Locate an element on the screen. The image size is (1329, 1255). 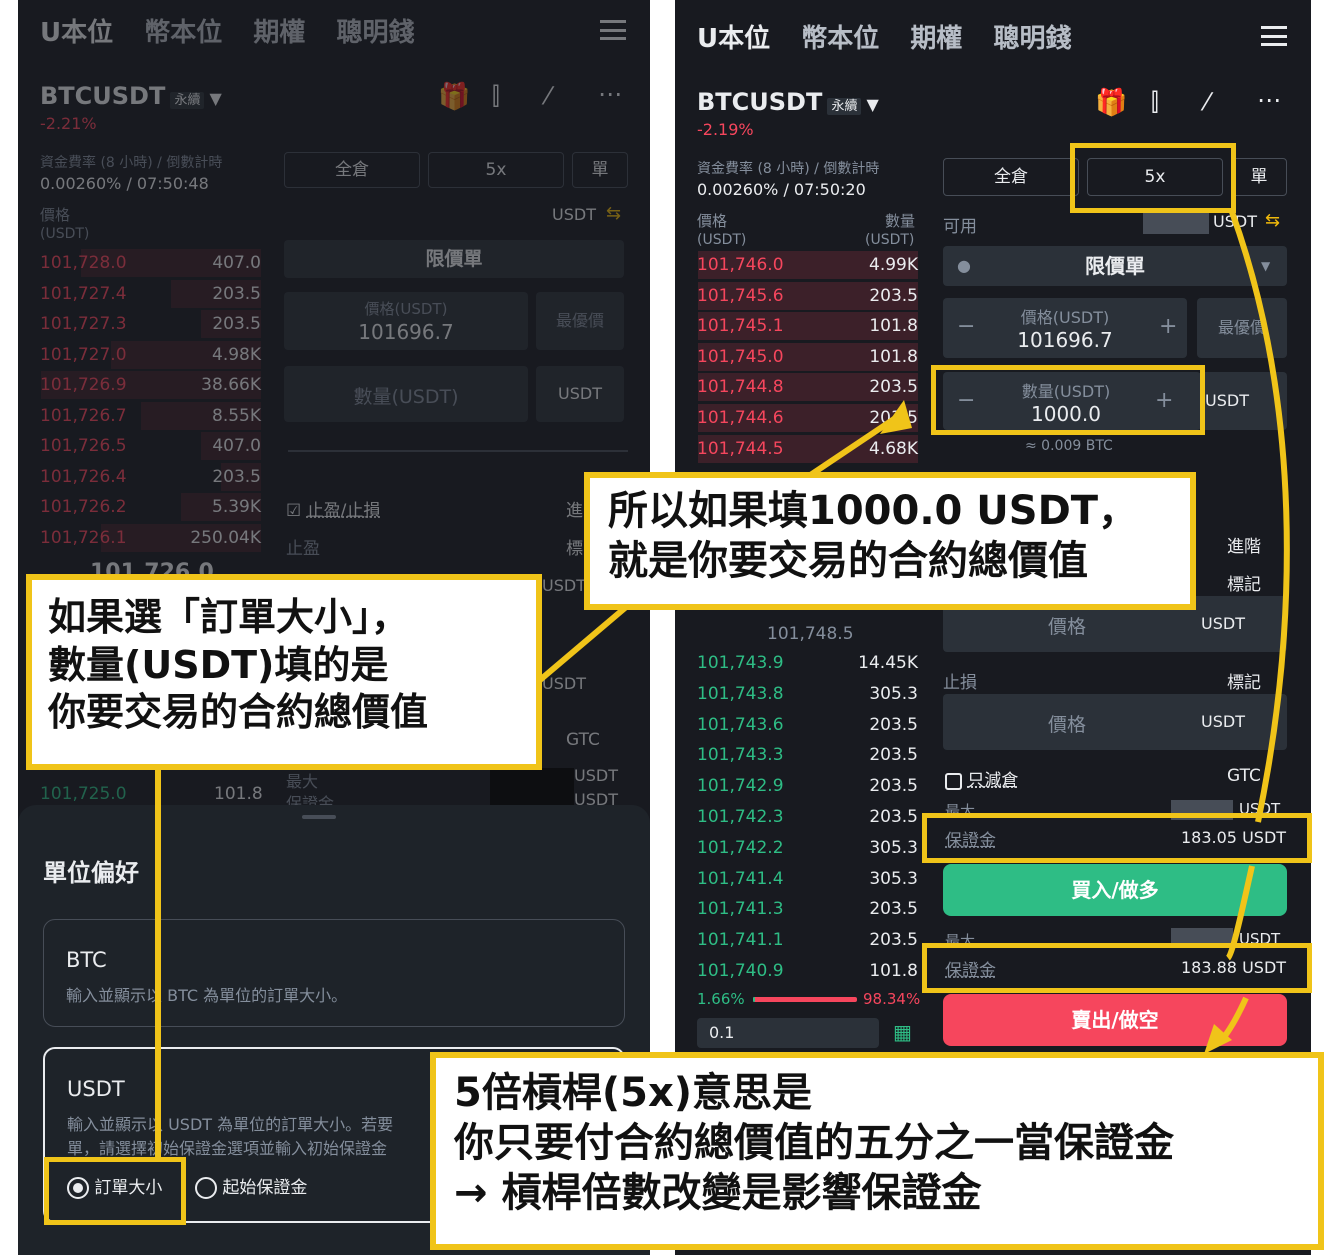
mid-arrowhead-icon is located at coordinates (896, 417).